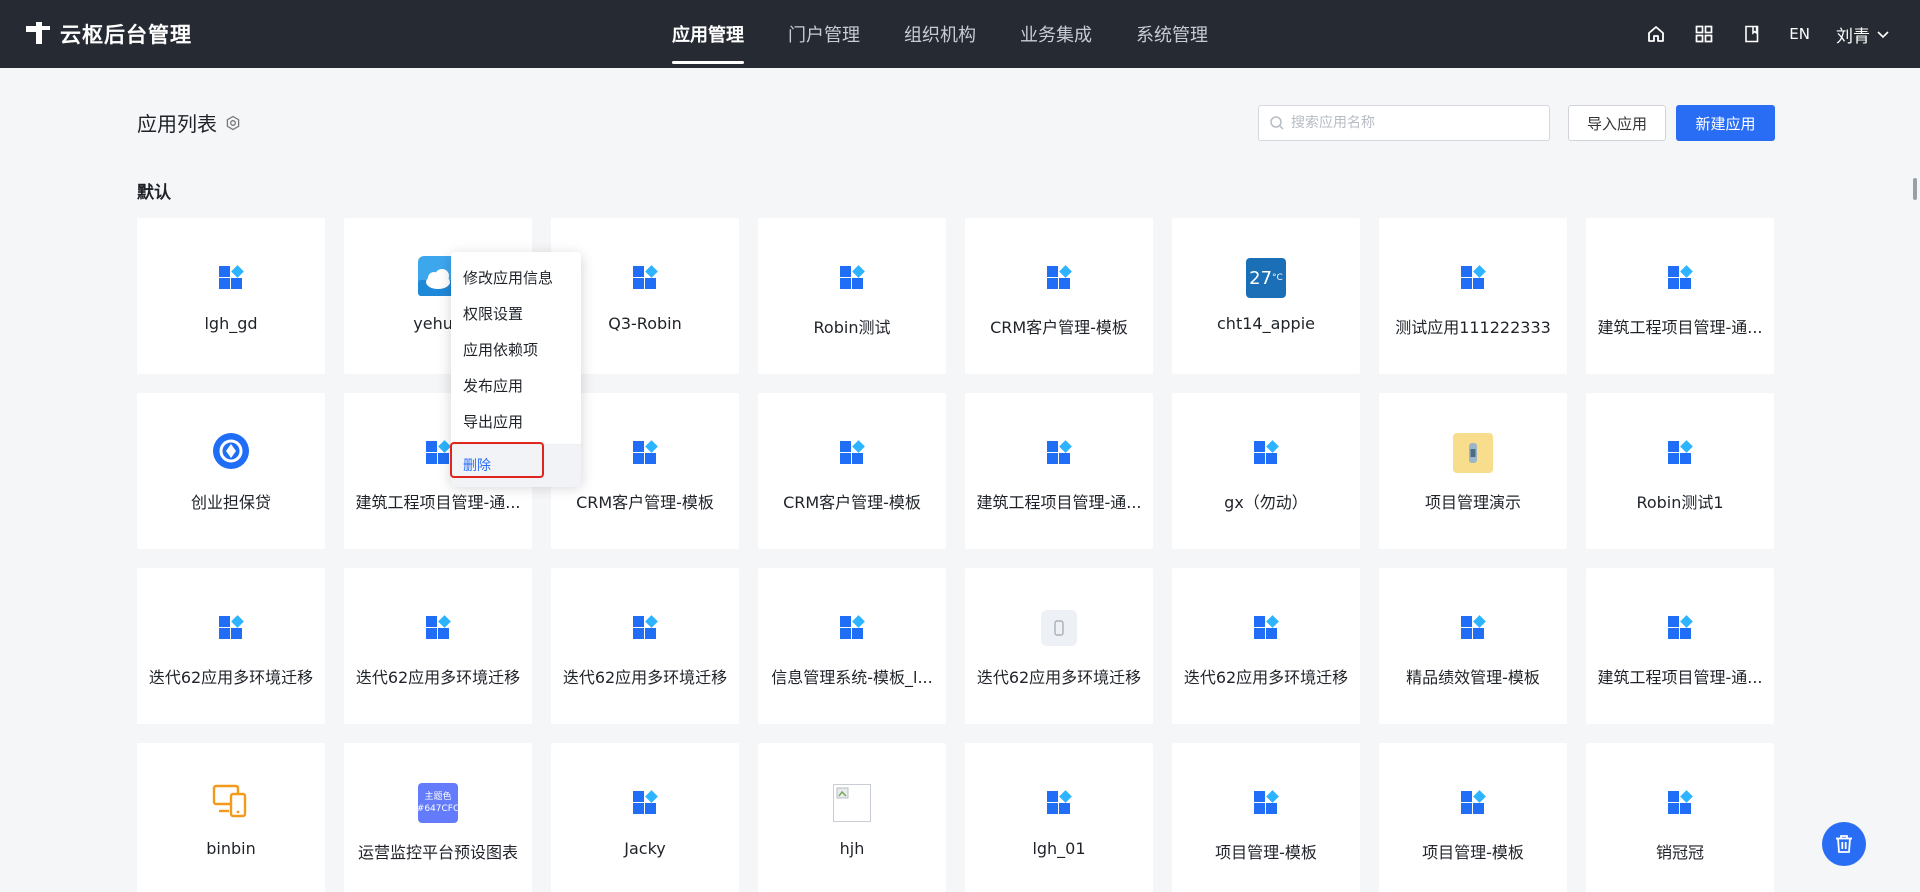 This screenshot has height=892, width=1920. I want to click on import-app-button: 导入应用, so click(1617, 123).